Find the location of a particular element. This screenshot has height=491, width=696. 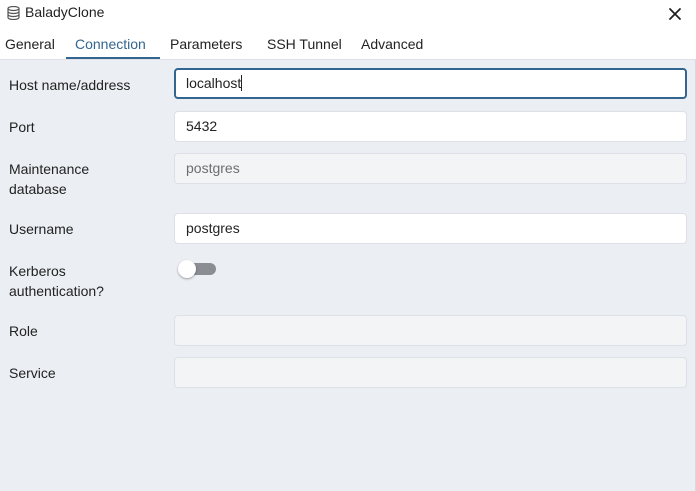

tab-advanced: Advanced is located at coordinates (392, 44).